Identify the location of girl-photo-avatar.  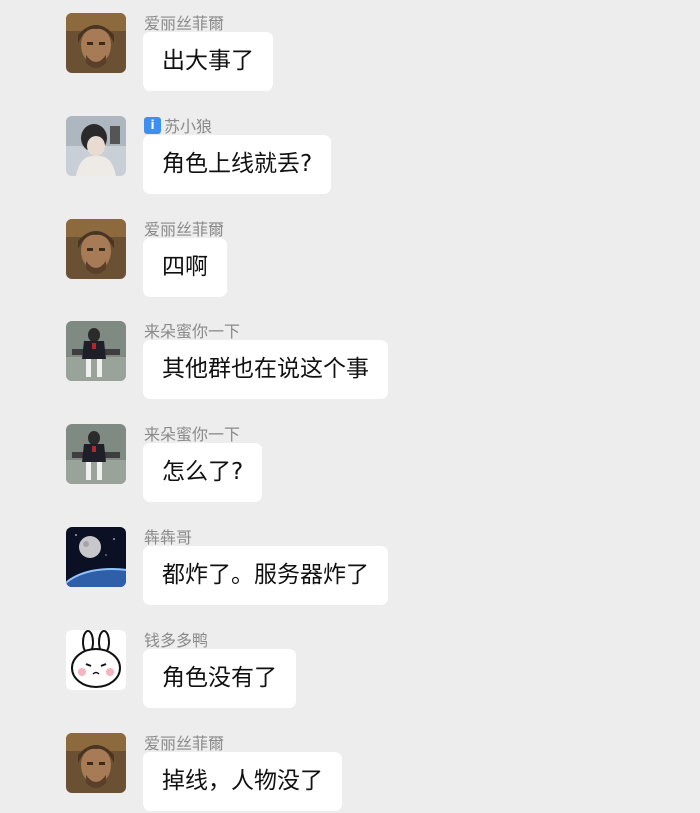
(96, 146).